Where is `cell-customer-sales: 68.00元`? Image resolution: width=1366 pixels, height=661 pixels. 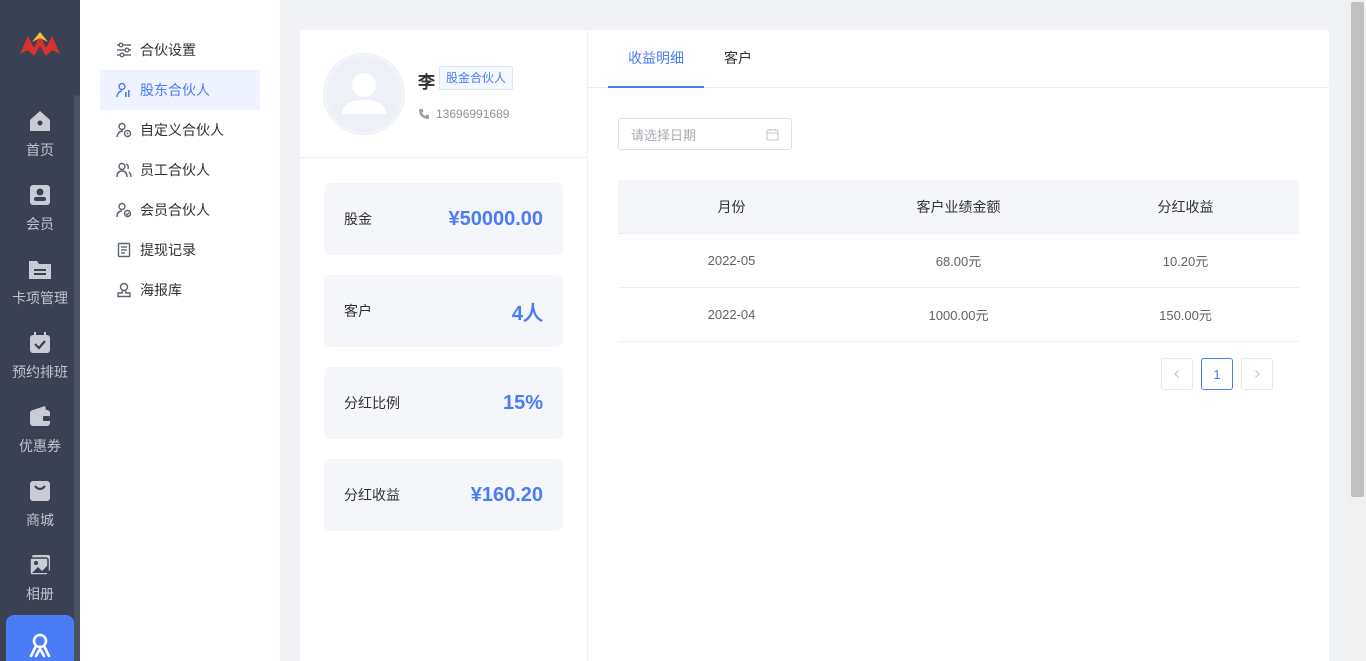 cell-customer-sales: 68.00元 is located at coordinates (958, 261).